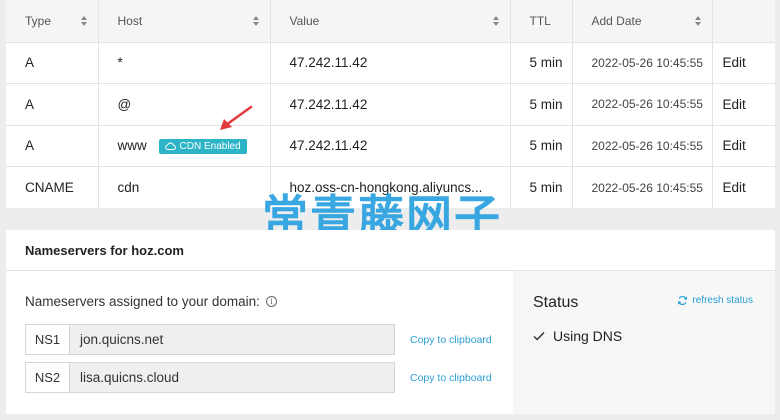  What do you see at coordinates (47, 339) in the screenshot?
I see `nameserver-label: NS1` at bounding box center [47, 339].